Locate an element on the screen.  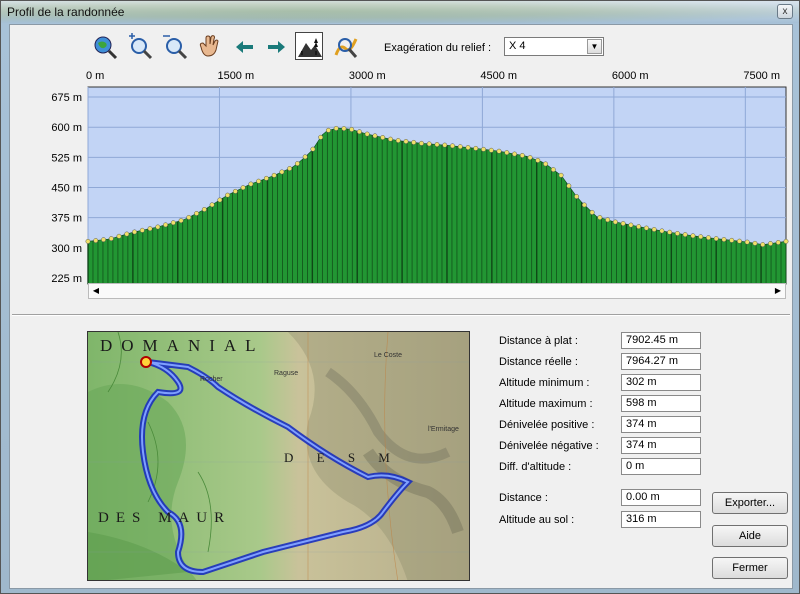
profile-x-tick-label: 4500 m is located at coordinates (498, 76).